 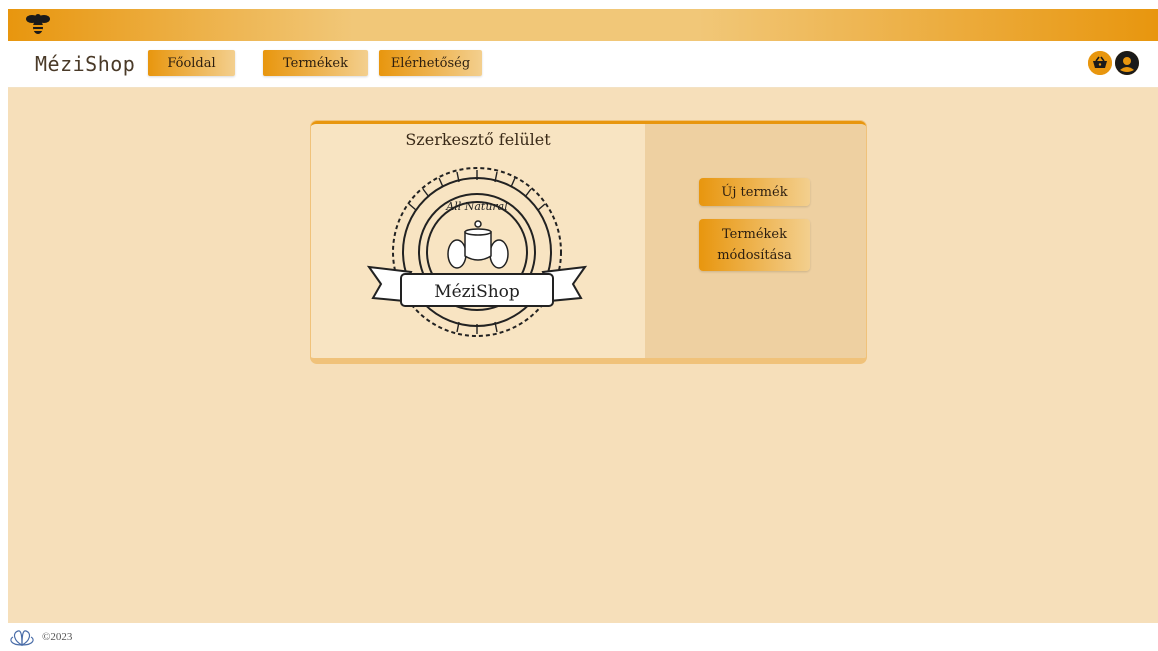 What do you see at coordinates (477, 292) in the screenshot?
I see `badge-ribbon-text: MéziShop` at bounding box center [477, 292].